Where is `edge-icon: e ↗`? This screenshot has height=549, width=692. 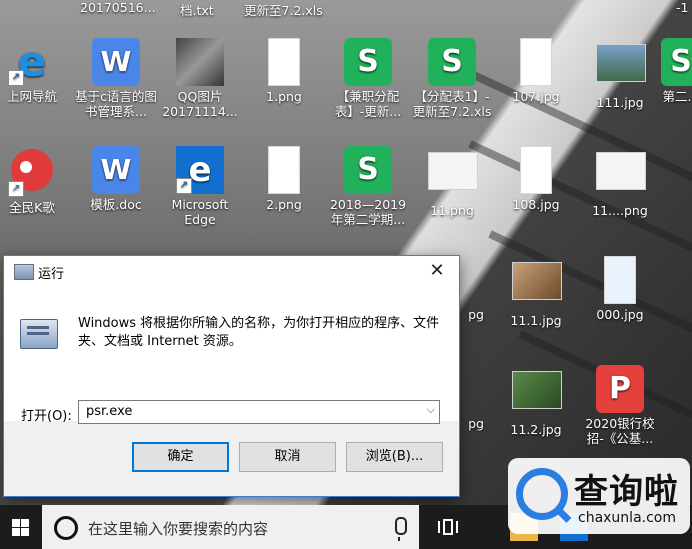 edge-icon: e ↗ is located at coordinates (200, 170).